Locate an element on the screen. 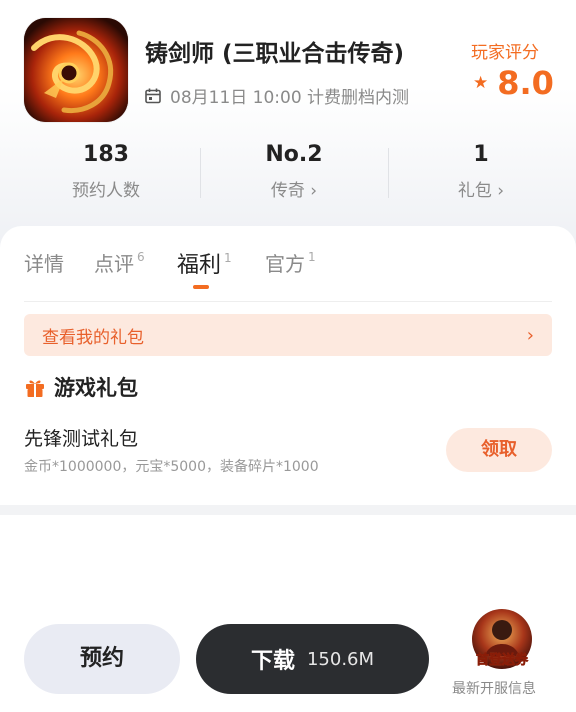 This screenshot has height=712, width=576. tab-reviews: 点评 6 is located at coordinates (119, 262).